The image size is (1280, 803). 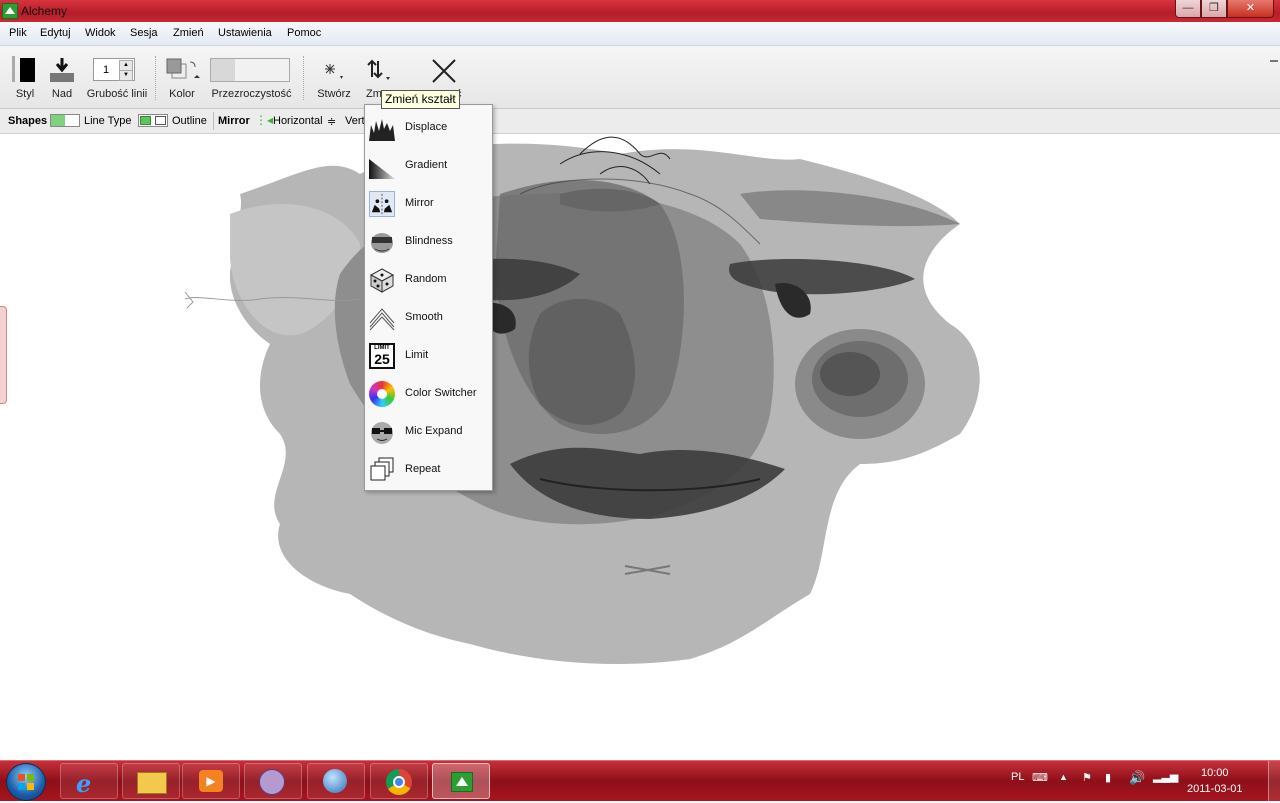 What do you see at coordinates (188, 33) in the screenshot?
I see `menu-zmien: Zmień` at bounding box center [188, 33].